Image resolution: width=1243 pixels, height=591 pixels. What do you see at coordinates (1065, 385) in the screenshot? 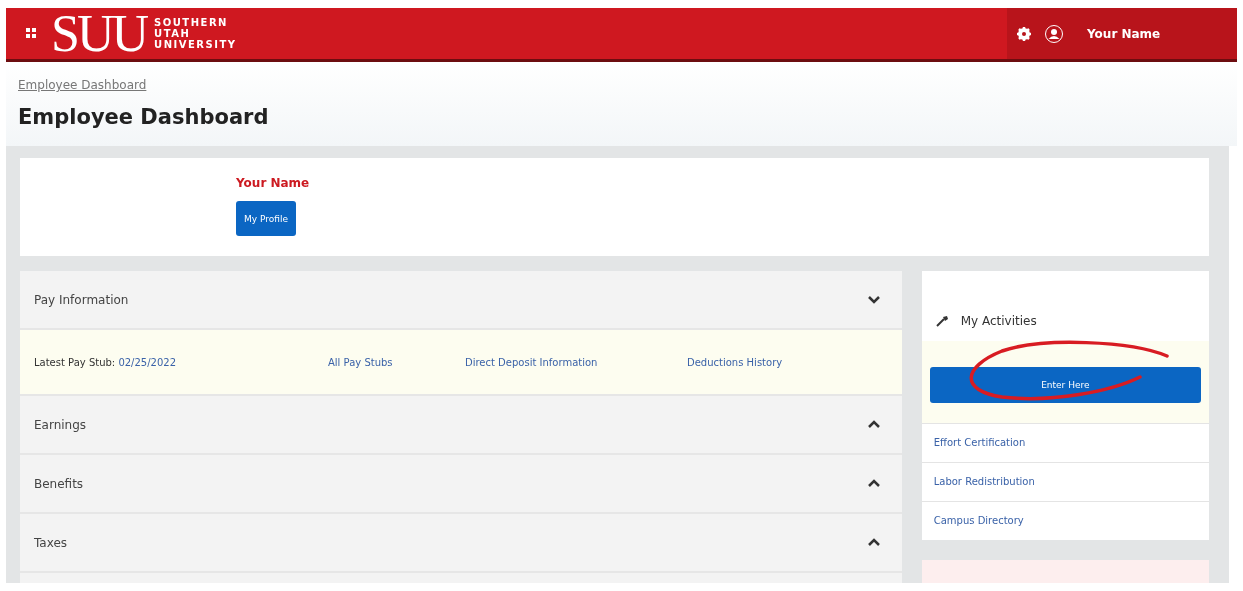
I see `enter-here-button: Enter Here` at bounding box center [1065, 385].